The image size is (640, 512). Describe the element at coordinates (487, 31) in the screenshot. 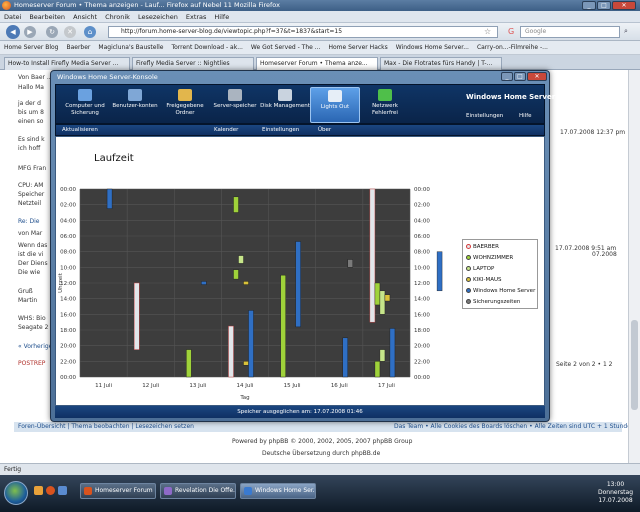

I see `bookmark-star-icon: ☆` at that location.